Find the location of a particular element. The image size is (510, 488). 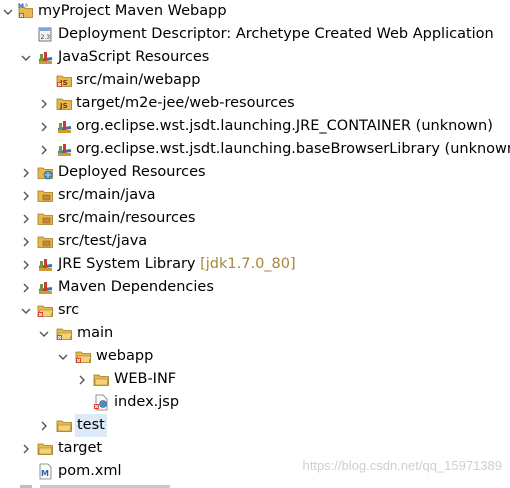

src-main-java-label: src/main/java is located at coordinates (107, 195).